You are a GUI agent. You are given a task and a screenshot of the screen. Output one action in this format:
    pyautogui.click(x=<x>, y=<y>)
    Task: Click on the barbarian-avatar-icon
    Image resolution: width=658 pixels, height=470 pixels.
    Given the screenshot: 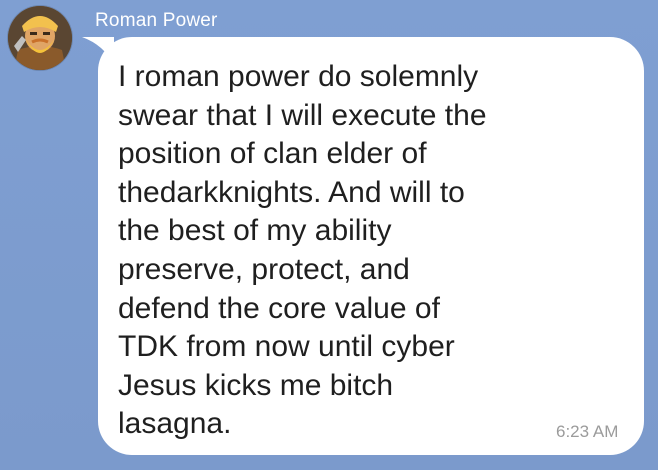 What is the action you would take?
    pyautogui.click(x=40, y=38)
    